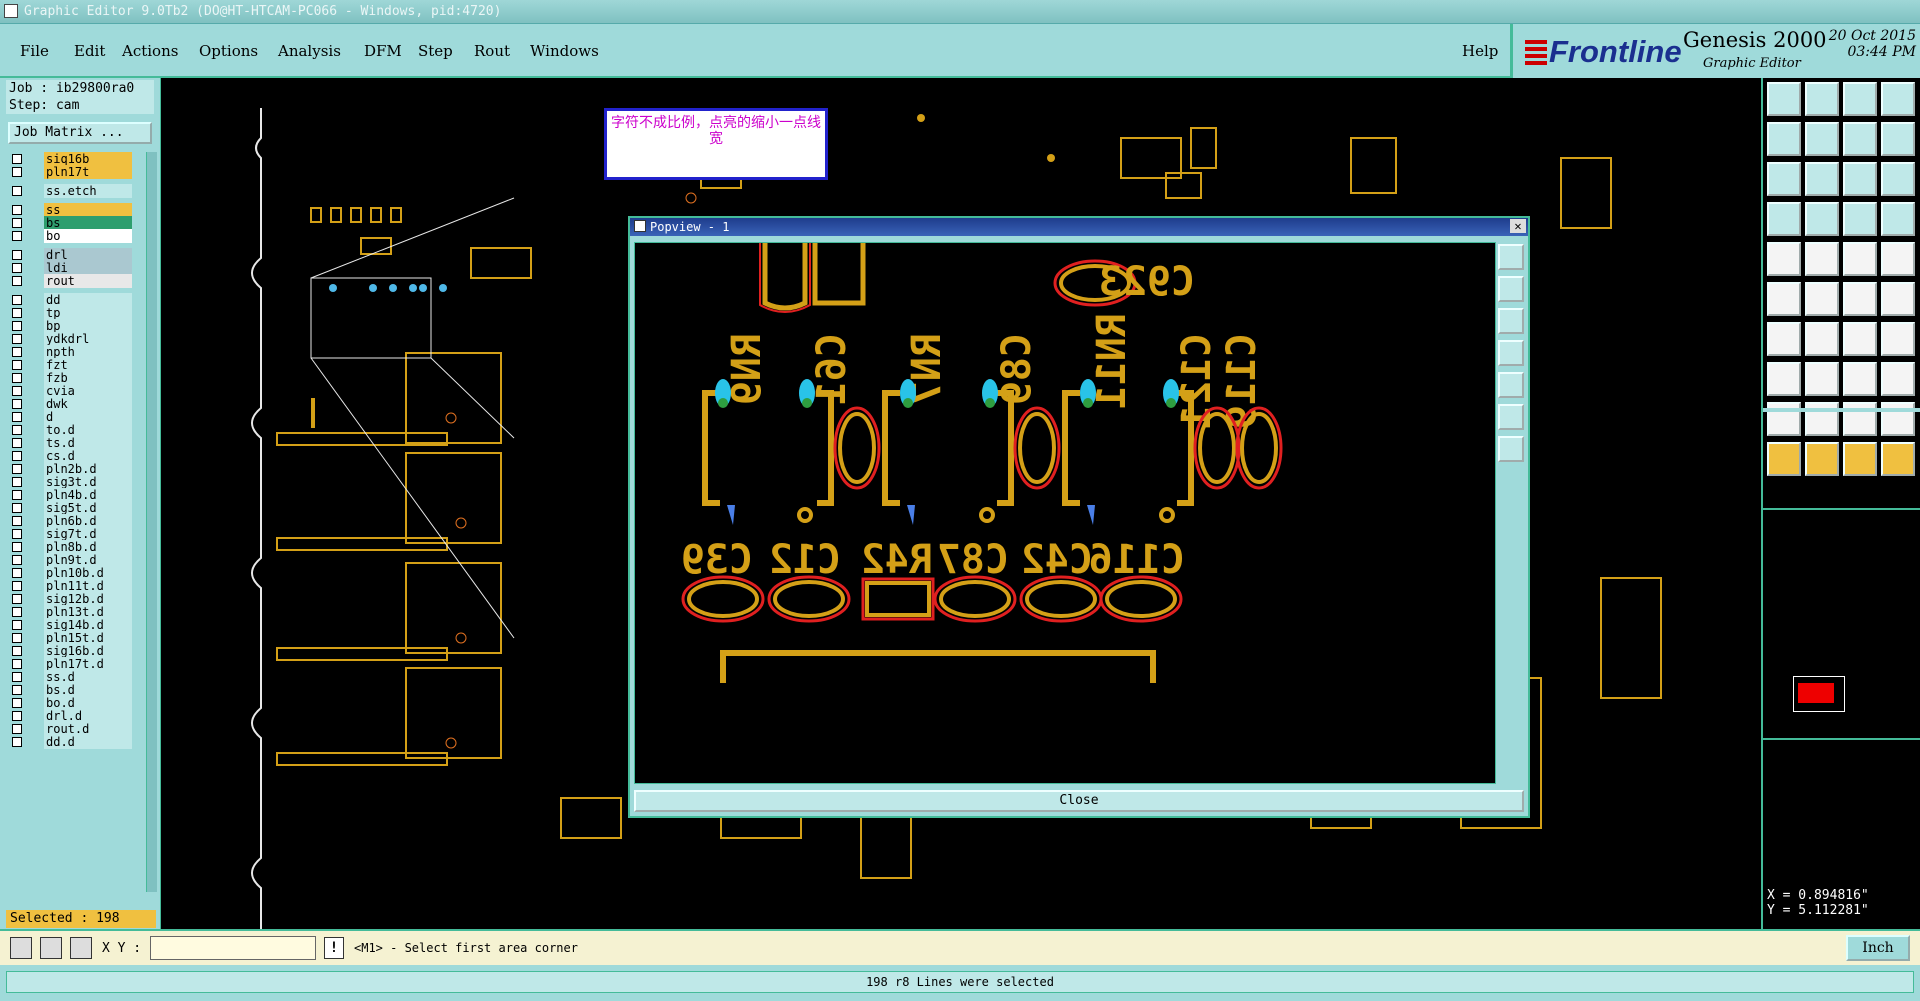 Image resolution: width=1920 pixels, height=1001 pixels. What do you see at coordinates (1898, 99) in the screenshot?
I see `zoom-in-icon` at bounding box center [1898, 99].